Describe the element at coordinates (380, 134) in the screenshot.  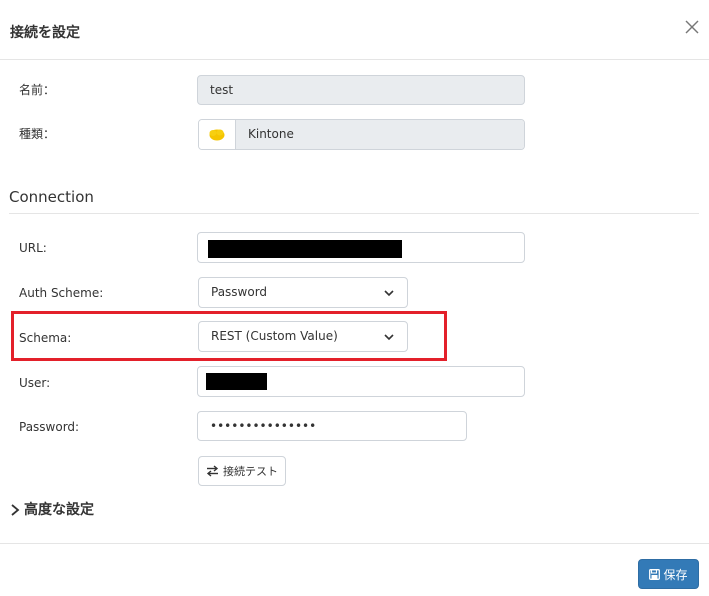
I see `type-field: Kintone` at that location.